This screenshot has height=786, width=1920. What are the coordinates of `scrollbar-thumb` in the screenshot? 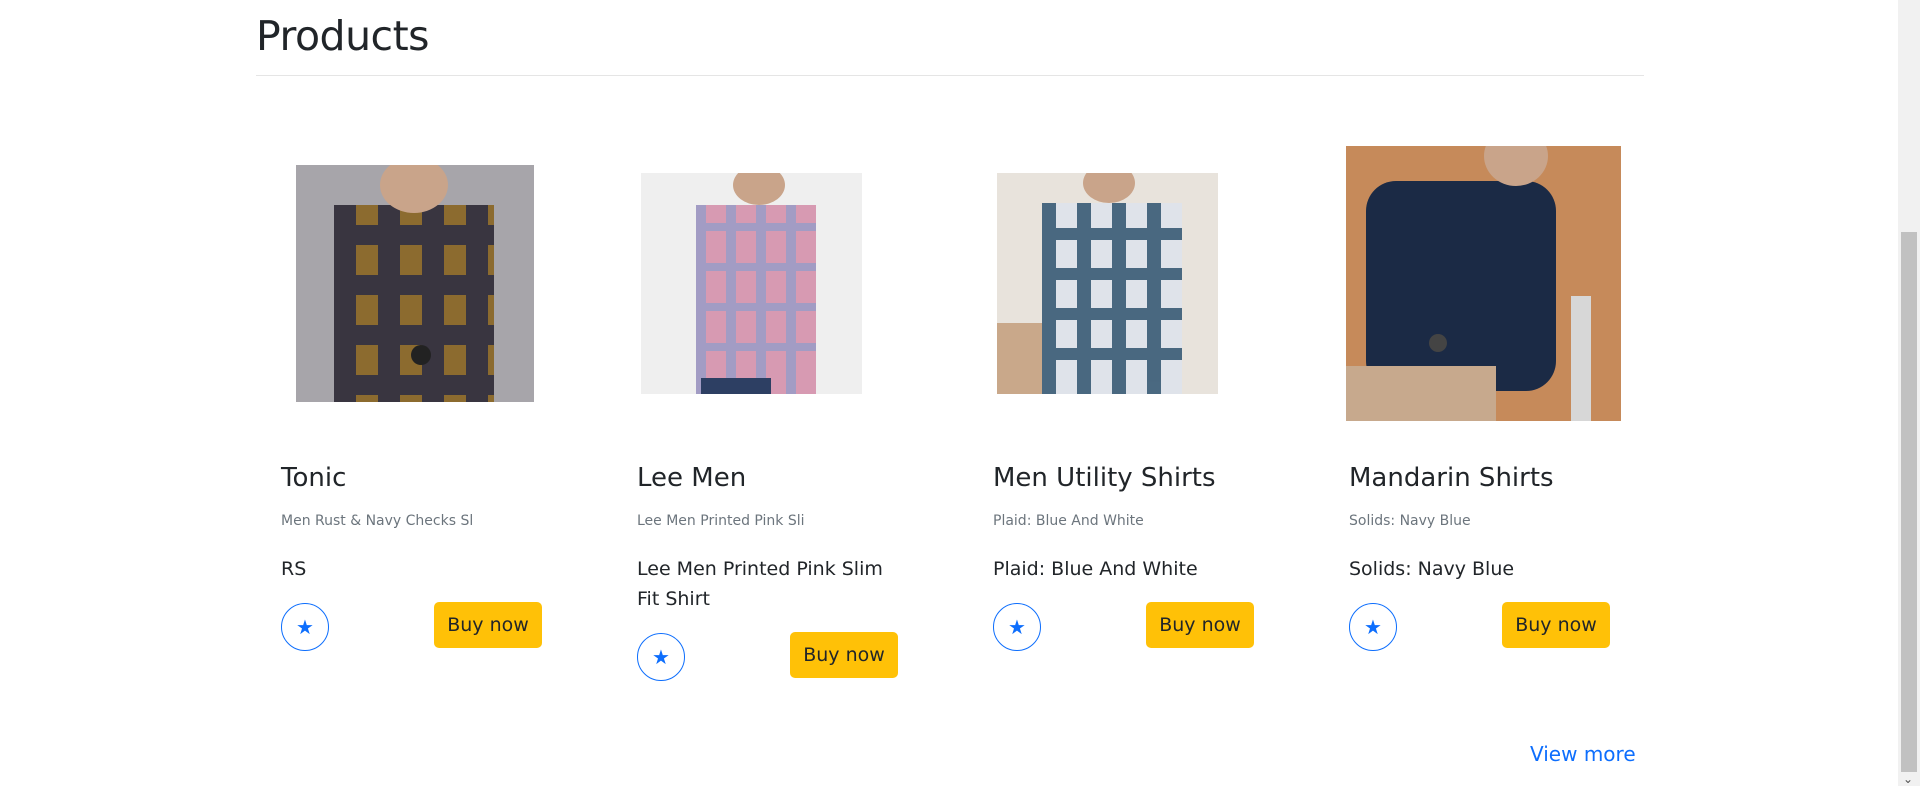 It's located at (1909, 502).